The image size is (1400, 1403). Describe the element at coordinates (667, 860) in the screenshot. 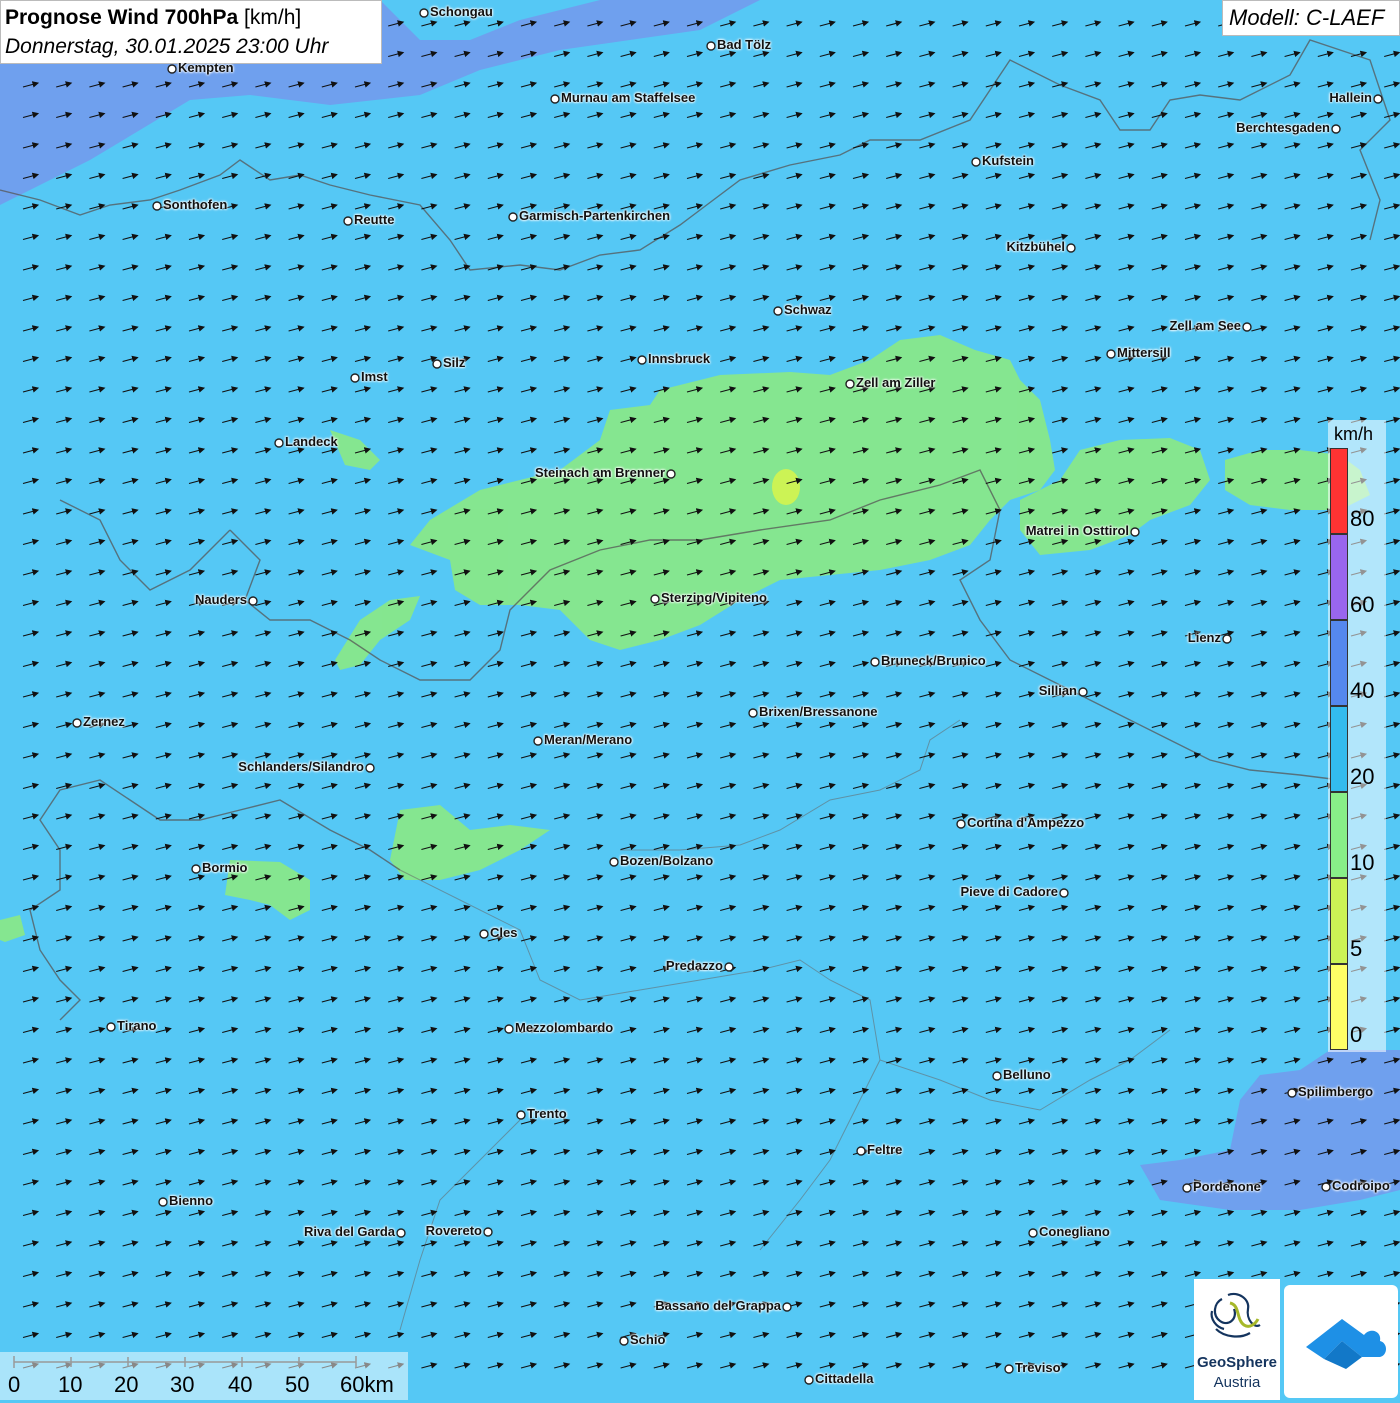

I see `city-label: Bozen/Bolzano` at that location.